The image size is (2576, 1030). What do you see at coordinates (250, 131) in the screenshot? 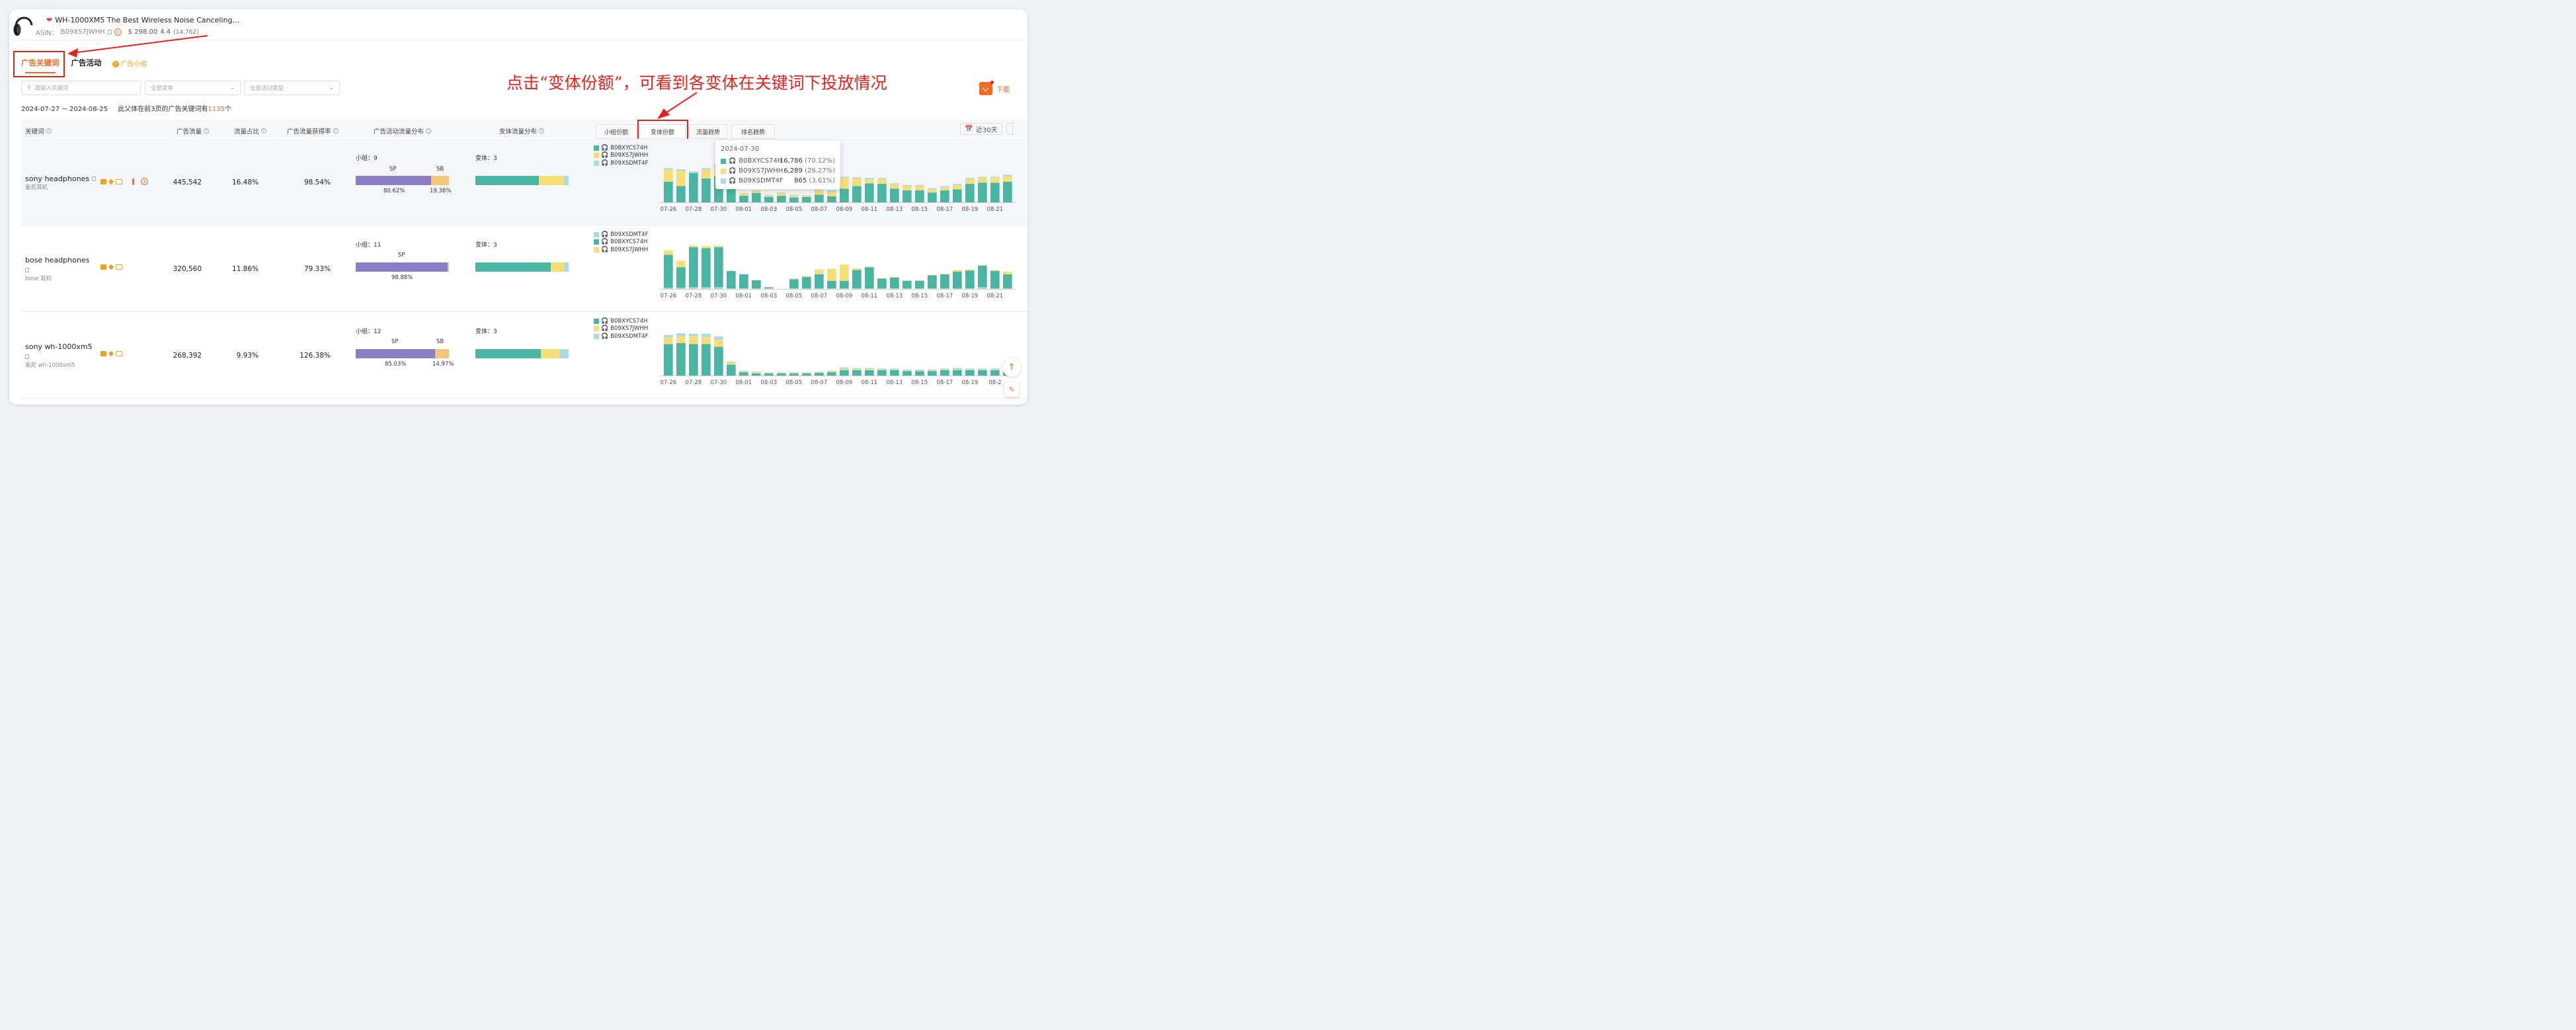
I see `col-traffic-share: 流量占比?` at bounding box center [250, 131].